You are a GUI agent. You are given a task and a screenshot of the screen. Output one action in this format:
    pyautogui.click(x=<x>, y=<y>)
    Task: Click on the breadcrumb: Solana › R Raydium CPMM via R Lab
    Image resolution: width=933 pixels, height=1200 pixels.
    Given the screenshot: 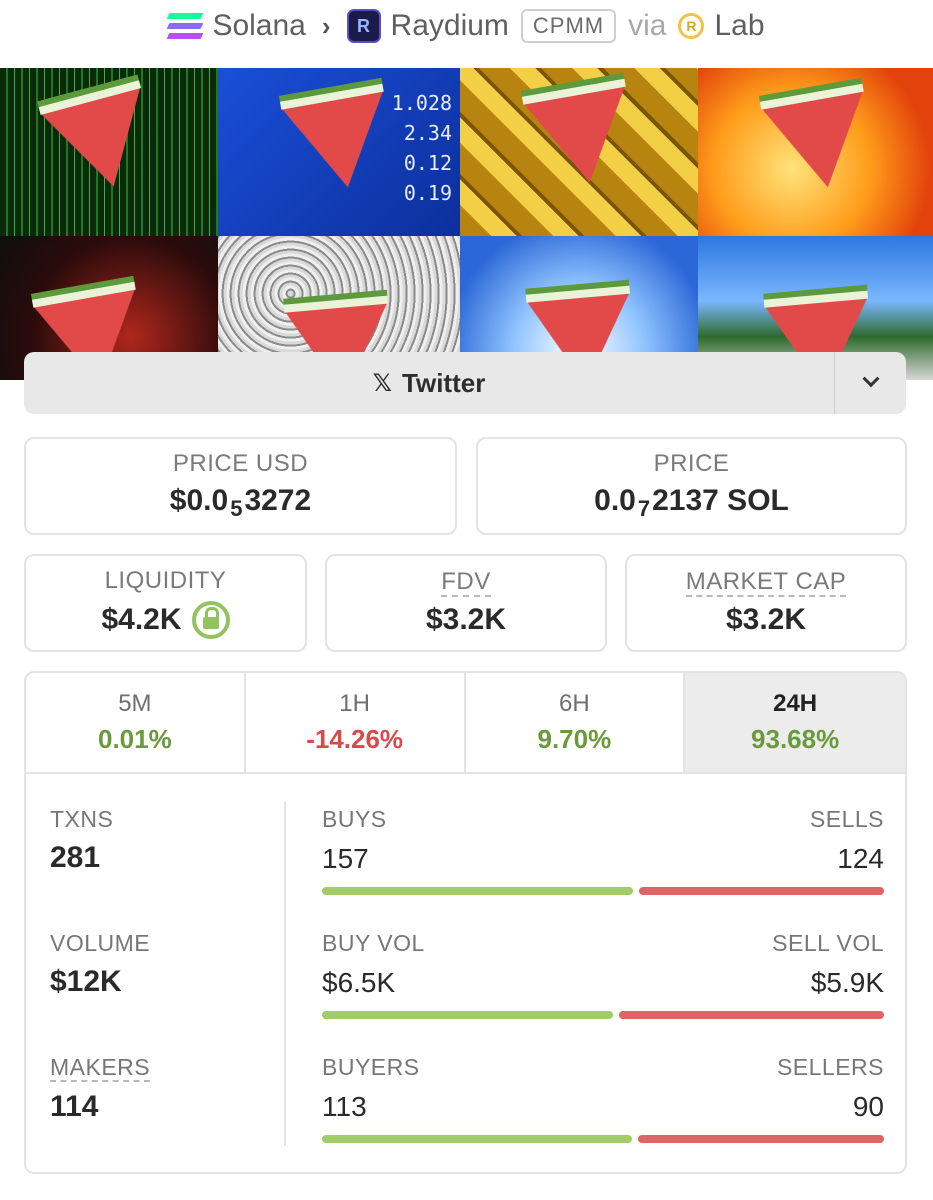 What is the action you would take?
    pyautogui.click(x=466, y=26)
    